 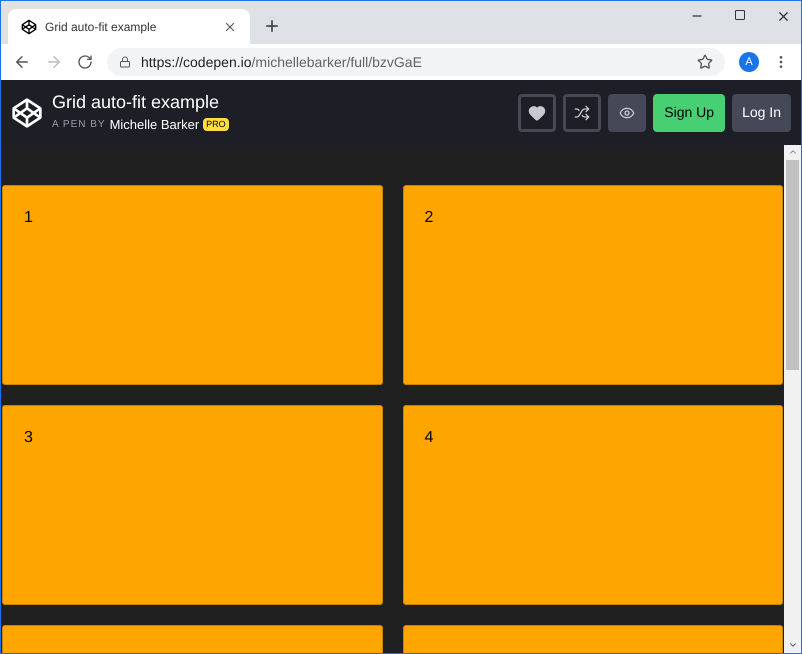 I want to click on pro-badge: PRO, so click(x=216, y=125).